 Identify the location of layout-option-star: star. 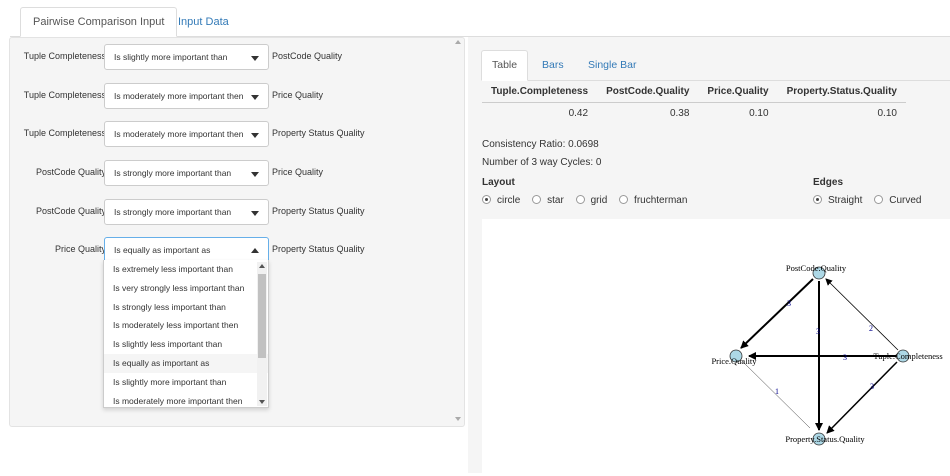
(548, 200).